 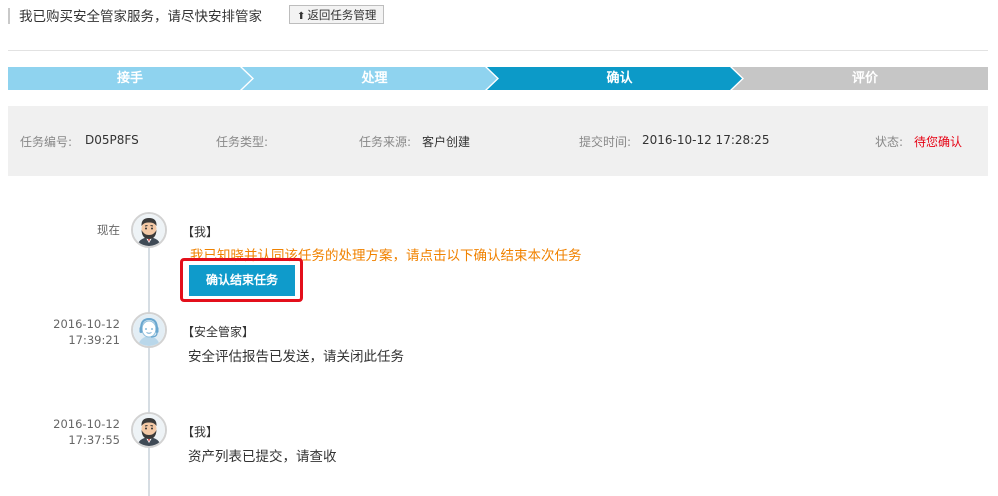 What do you see at coordinates (140, 17) in the screenshot?
I see `page-title: 我已购买安全管家服务，请尽快安排管家` at bounding box center [140, 17].